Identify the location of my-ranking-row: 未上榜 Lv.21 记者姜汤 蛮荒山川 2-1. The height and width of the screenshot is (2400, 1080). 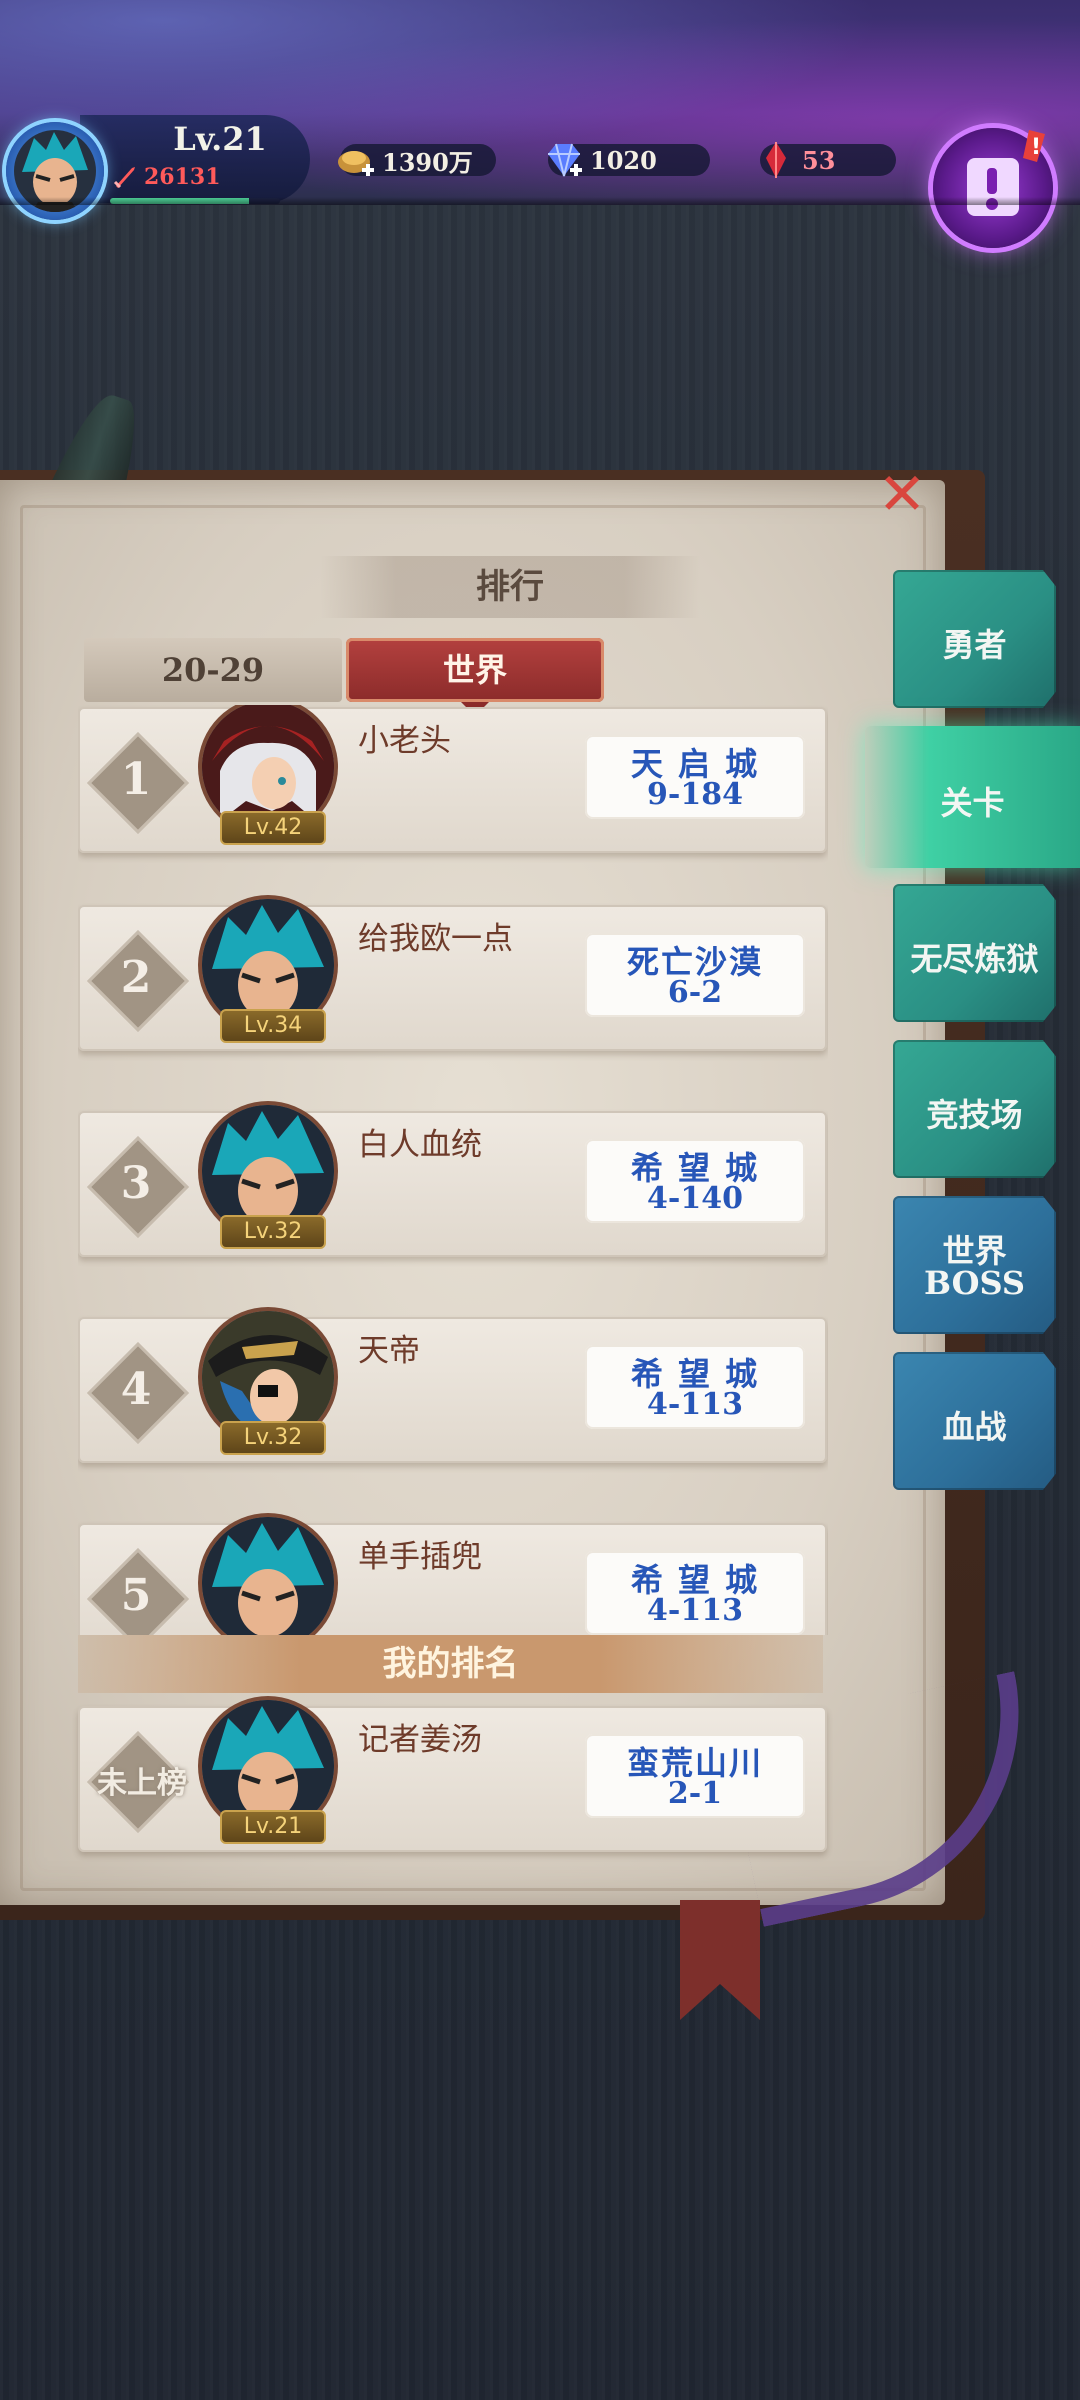
(452, 1776).